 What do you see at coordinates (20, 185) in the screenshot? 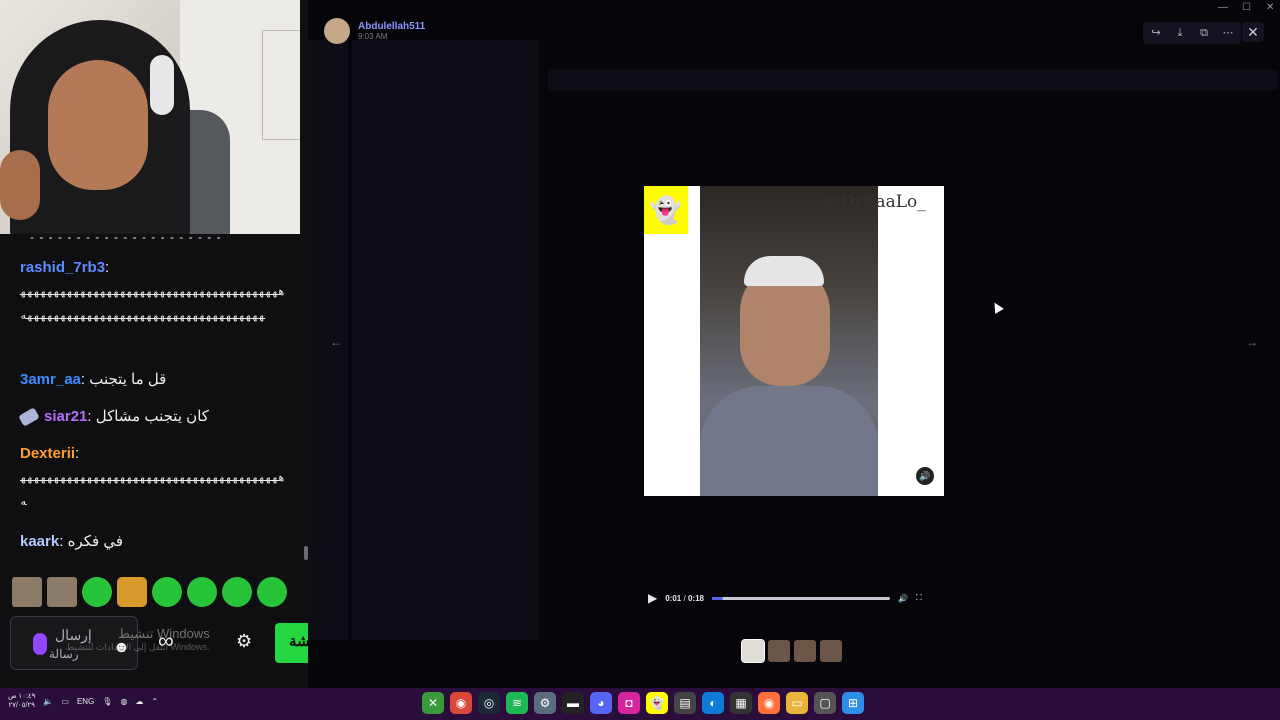
I see `webcam-hand` at bounding box center [20, 185].